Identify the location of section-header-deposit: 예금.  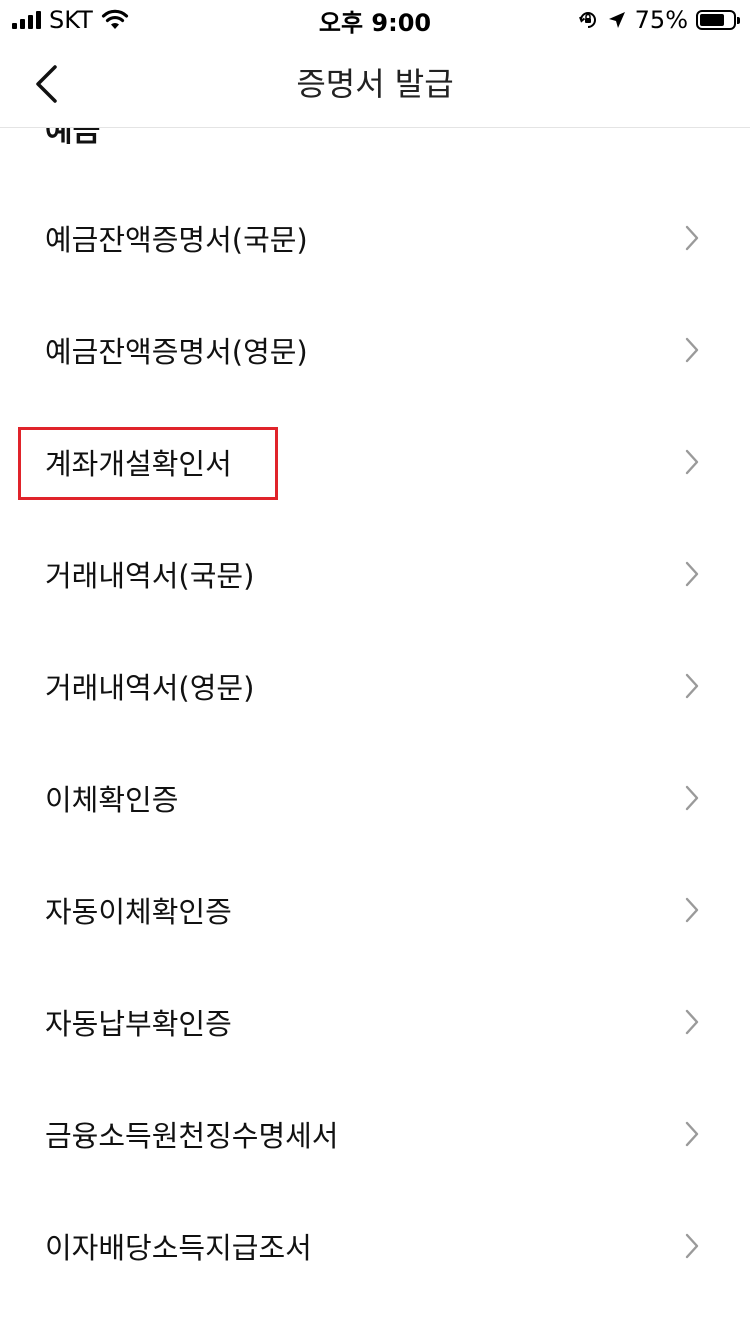
(73, 138).